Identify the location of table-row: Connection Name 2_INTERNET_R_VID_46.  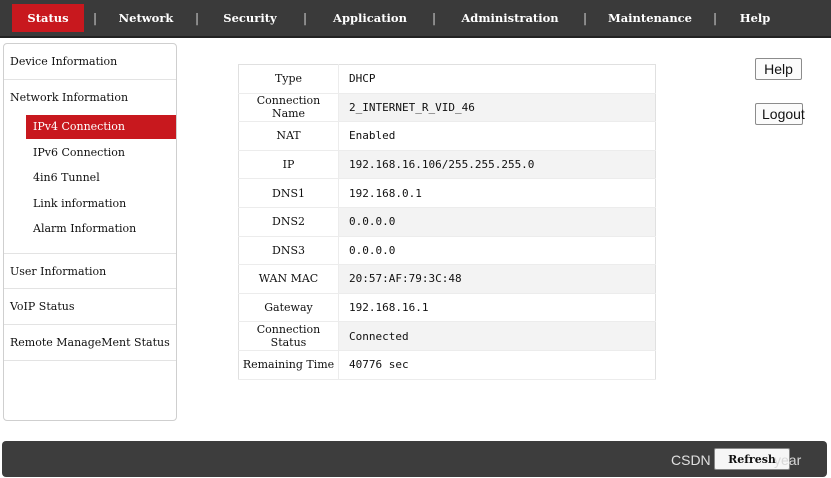
(447, 108).